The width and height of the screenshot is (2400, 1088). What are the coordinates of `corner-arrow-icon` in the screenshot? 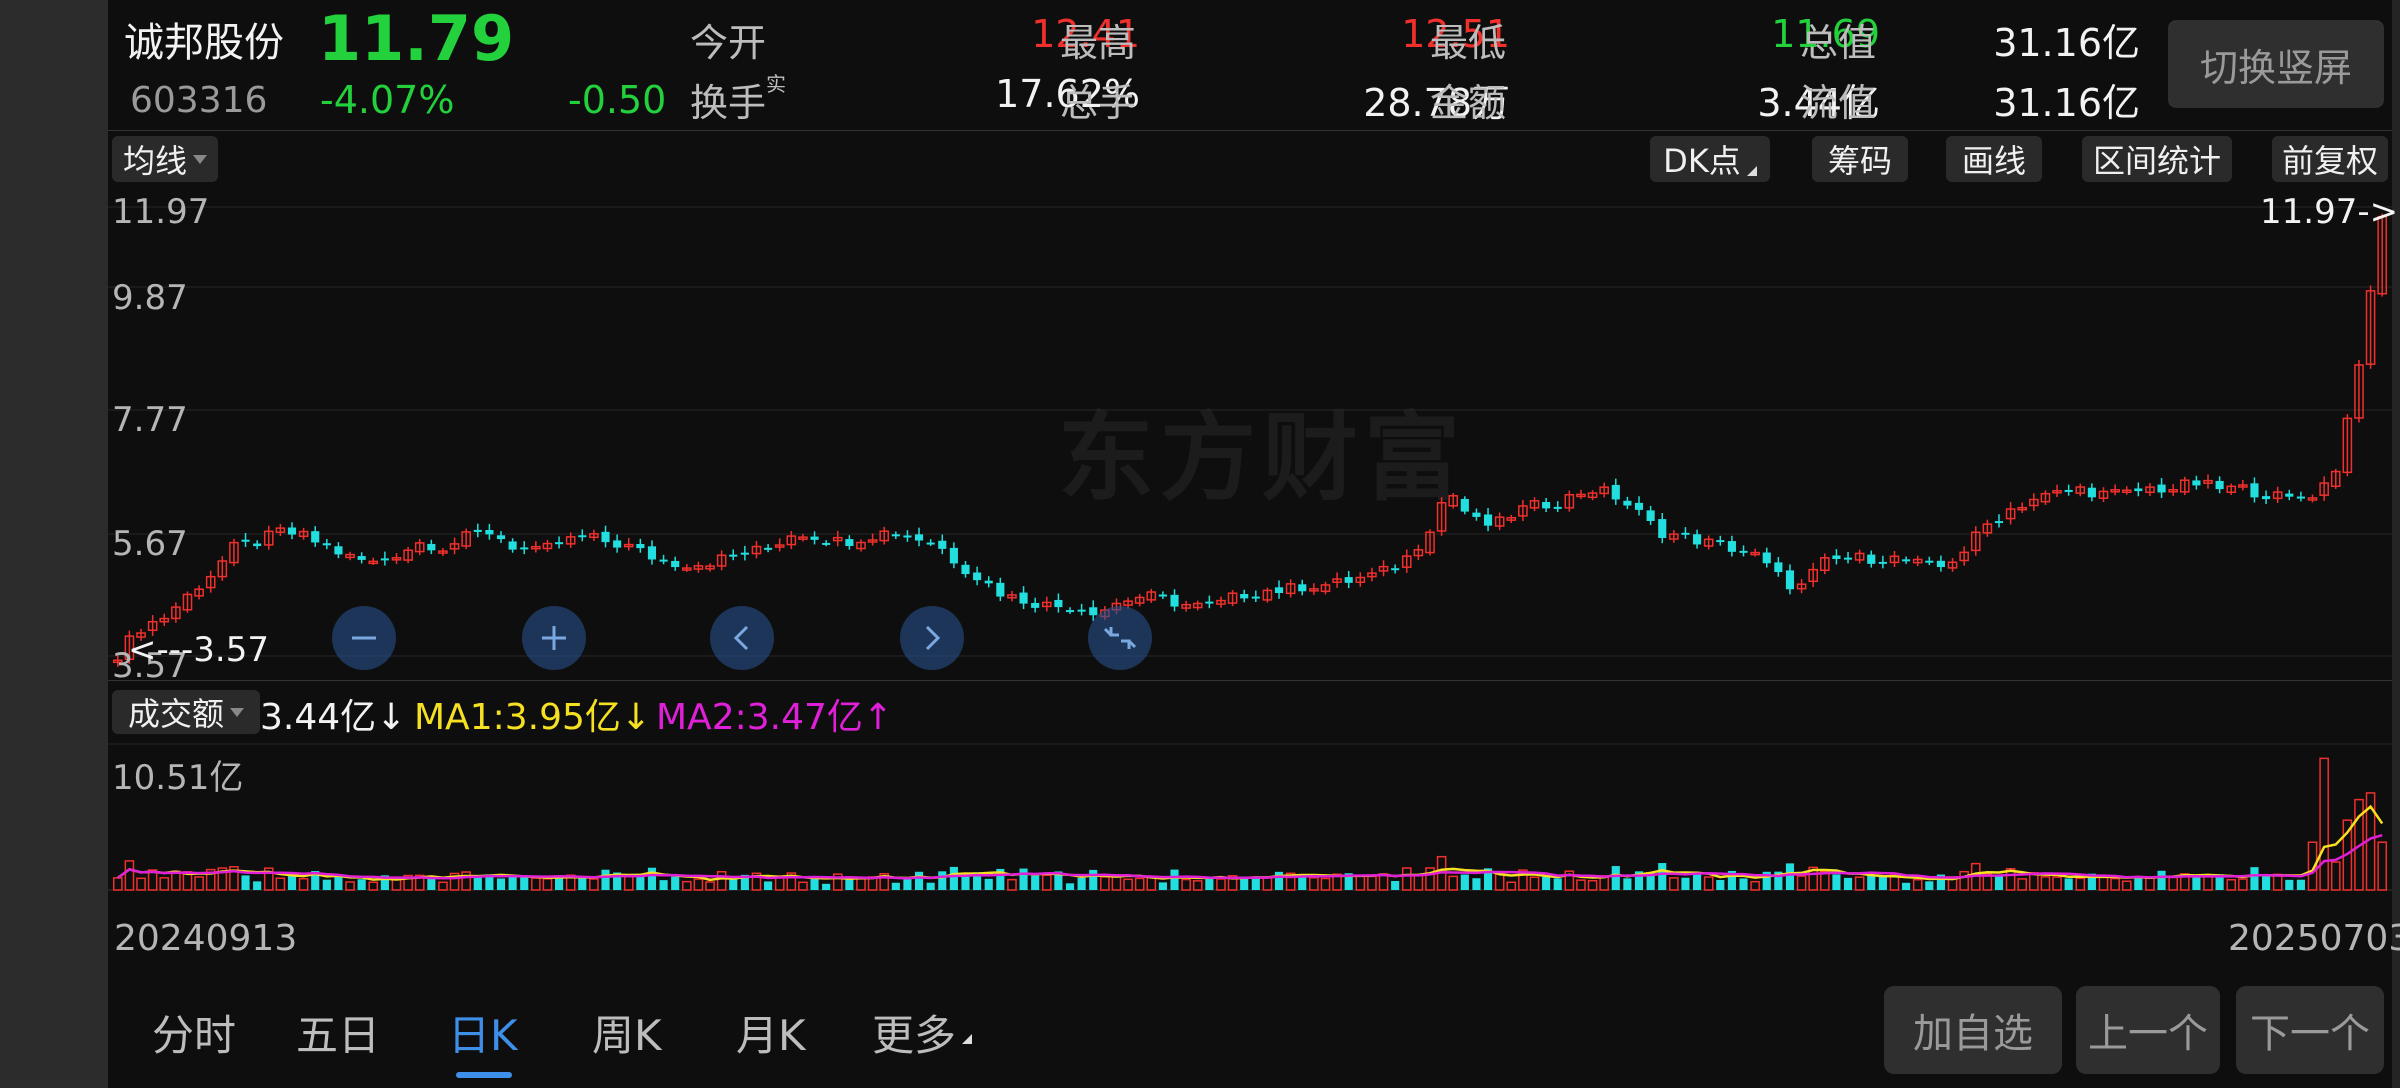 It's located at (1751, 171).